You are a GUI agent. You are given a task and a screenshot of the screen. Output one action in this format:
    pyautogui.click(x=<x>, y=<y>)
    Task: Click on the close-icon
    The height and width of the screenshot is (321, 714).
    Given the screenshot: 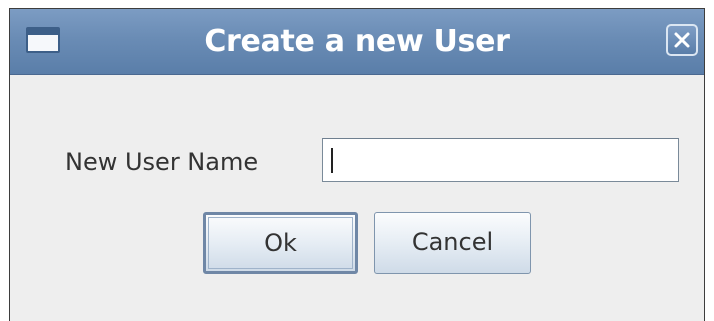 What is the action you would take?
    pyautogui.click(x=682, y=40)
    